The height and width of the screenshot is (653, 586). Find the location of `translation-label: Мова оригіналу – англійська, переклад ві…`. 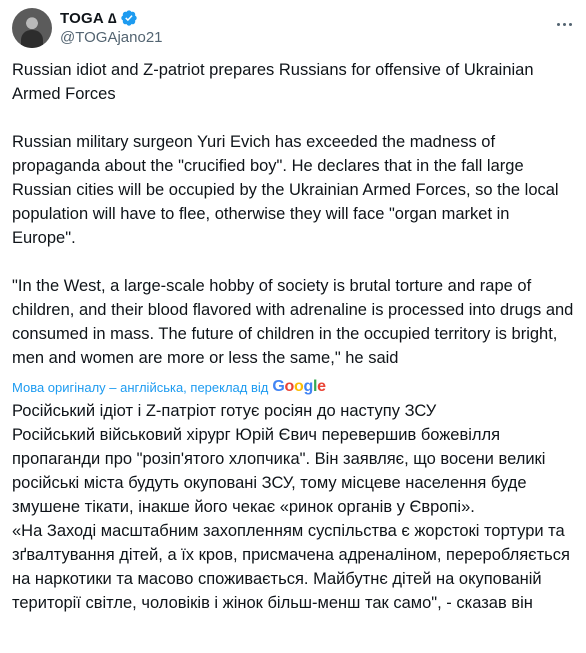

translation-label: Мова оригіналу – англійська, переклад ві… is located at coordinates (140, 387).